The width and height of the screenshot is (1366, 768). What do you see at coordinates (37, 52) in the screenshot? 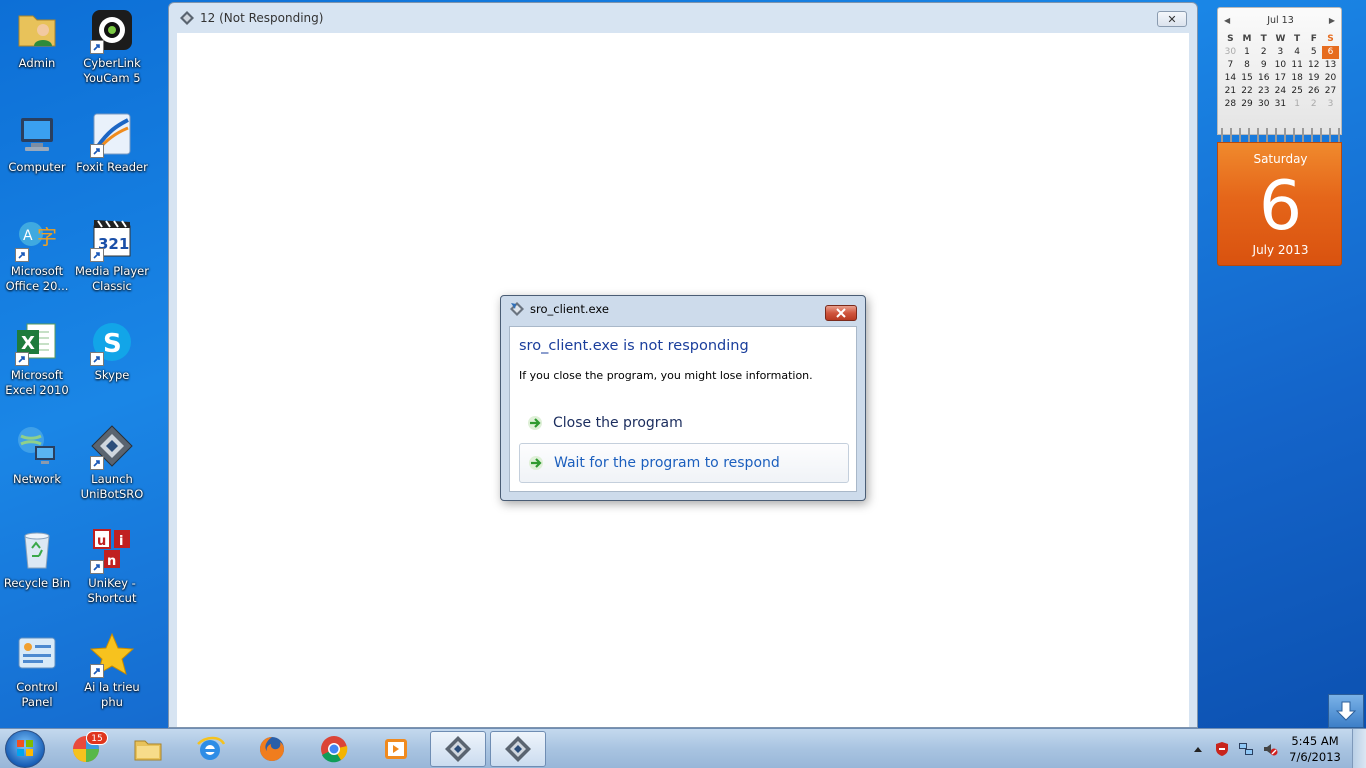
I see `desktop-icon-admin: Admin` at bounding box center [37, 52].